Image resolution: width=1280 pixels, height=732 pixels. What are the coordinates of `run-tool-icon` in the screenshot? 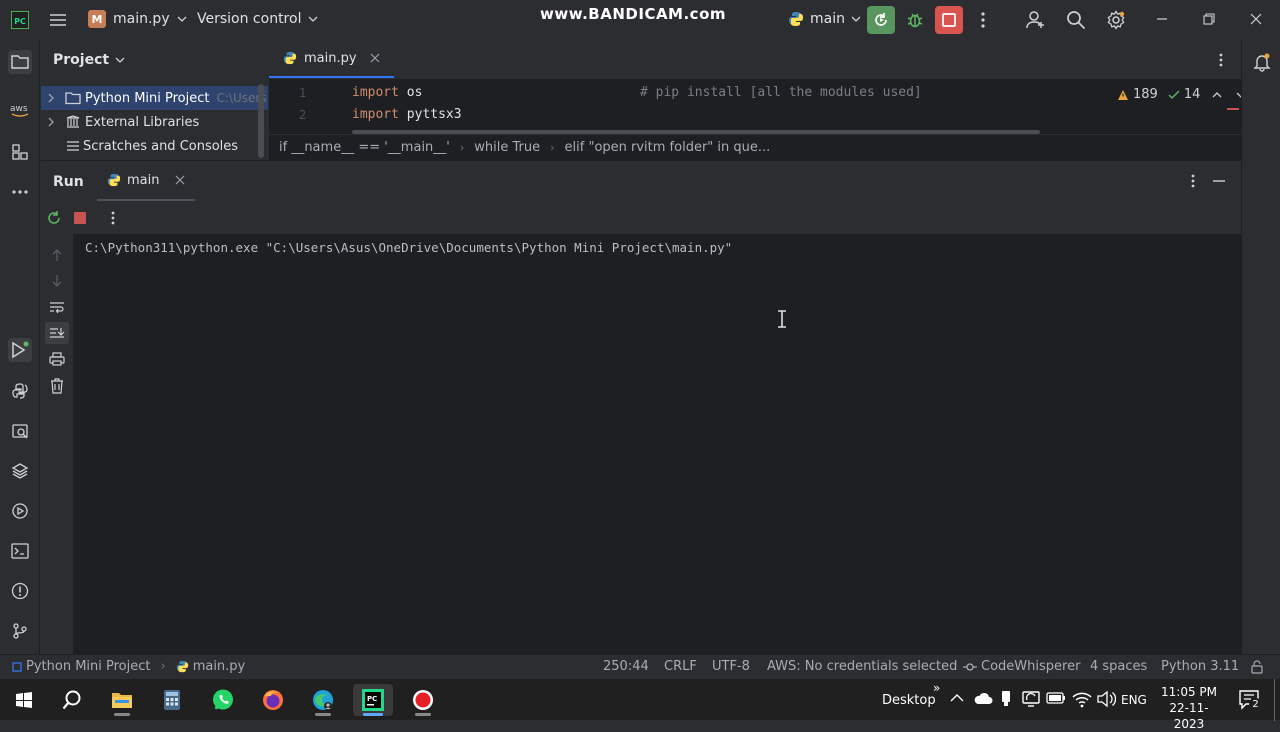 It's located at (20, 350).